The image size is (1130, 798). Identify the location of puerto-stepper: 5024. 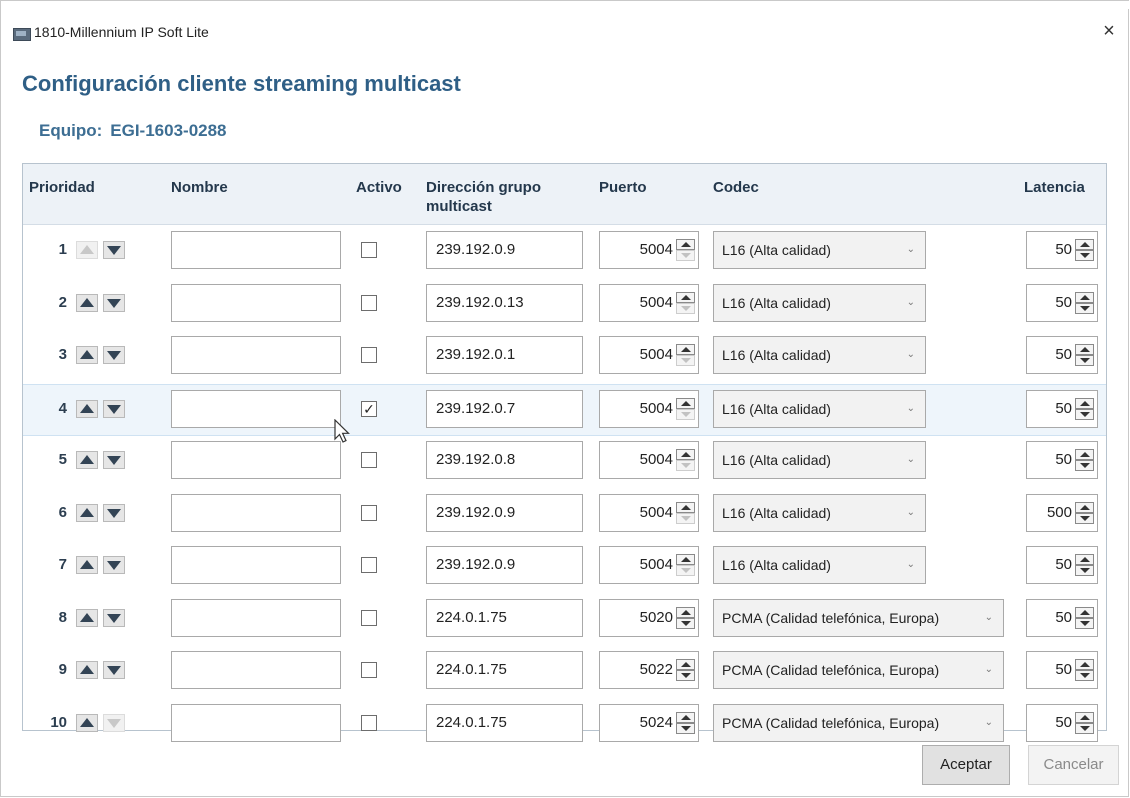
(649, 722).